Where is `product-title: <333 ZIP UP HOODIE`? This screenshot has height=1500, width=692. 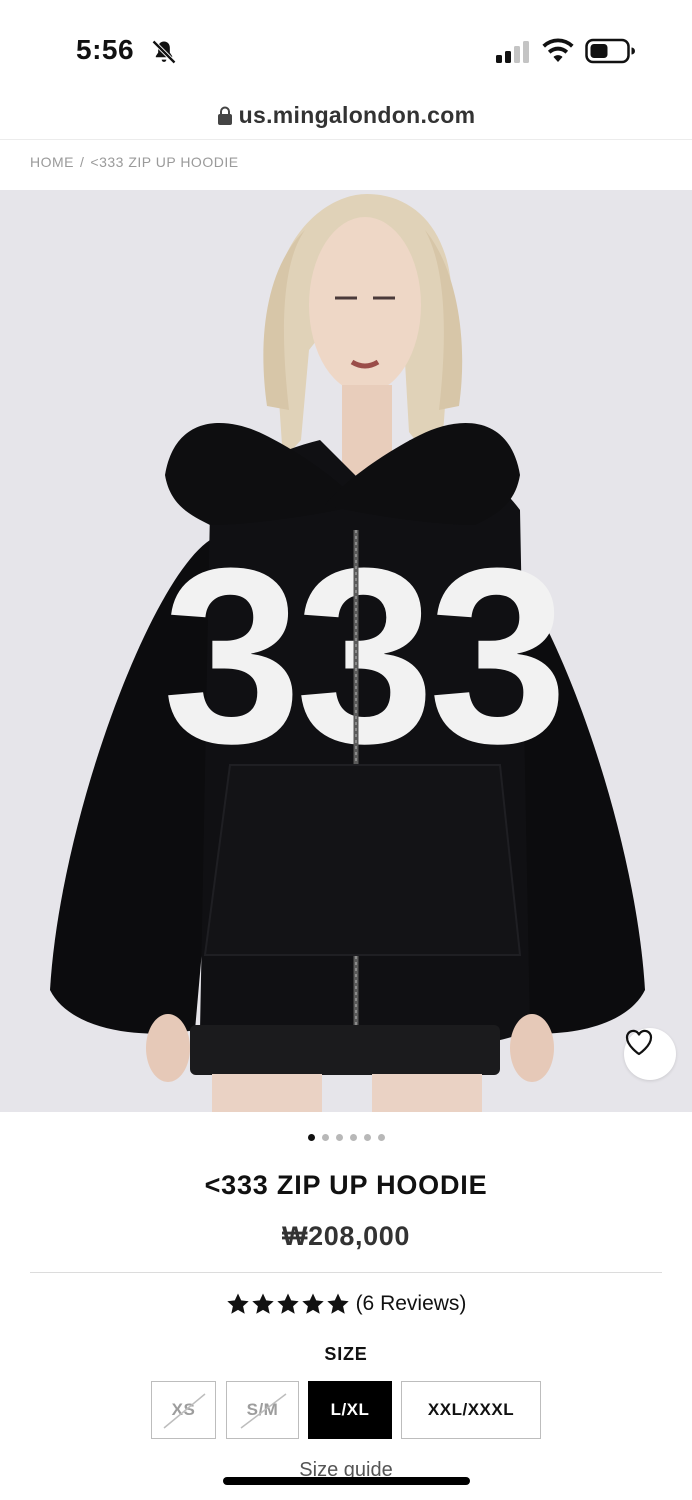
product-title: <333 ZIP UP HOODIE is located at coordinates (346, 1185).